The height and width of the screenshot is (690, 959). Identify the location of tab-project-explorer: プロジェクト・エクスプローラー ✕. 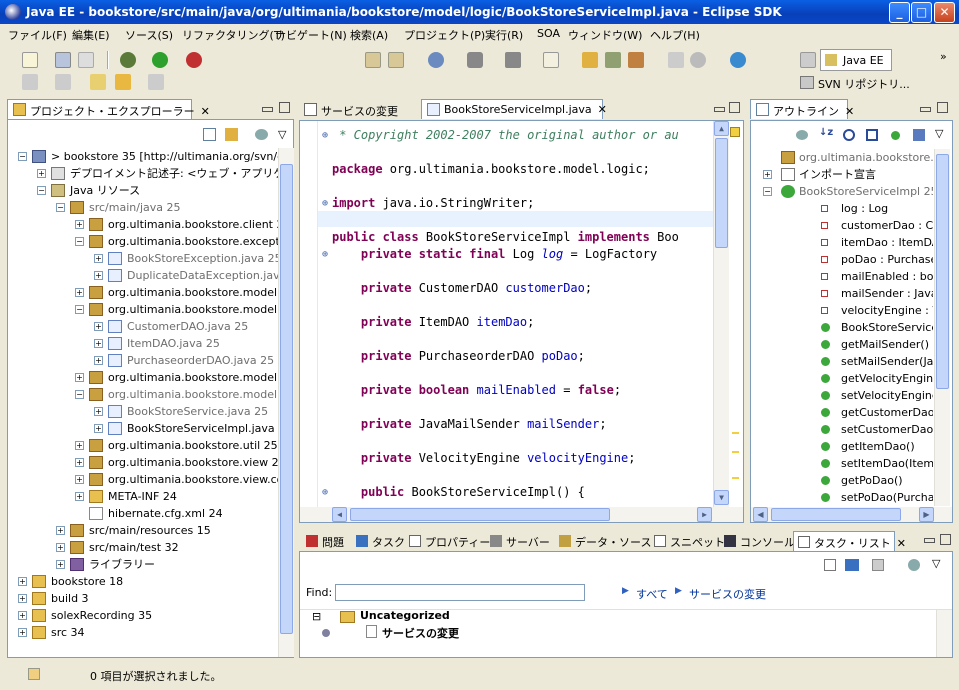
(108, 109).